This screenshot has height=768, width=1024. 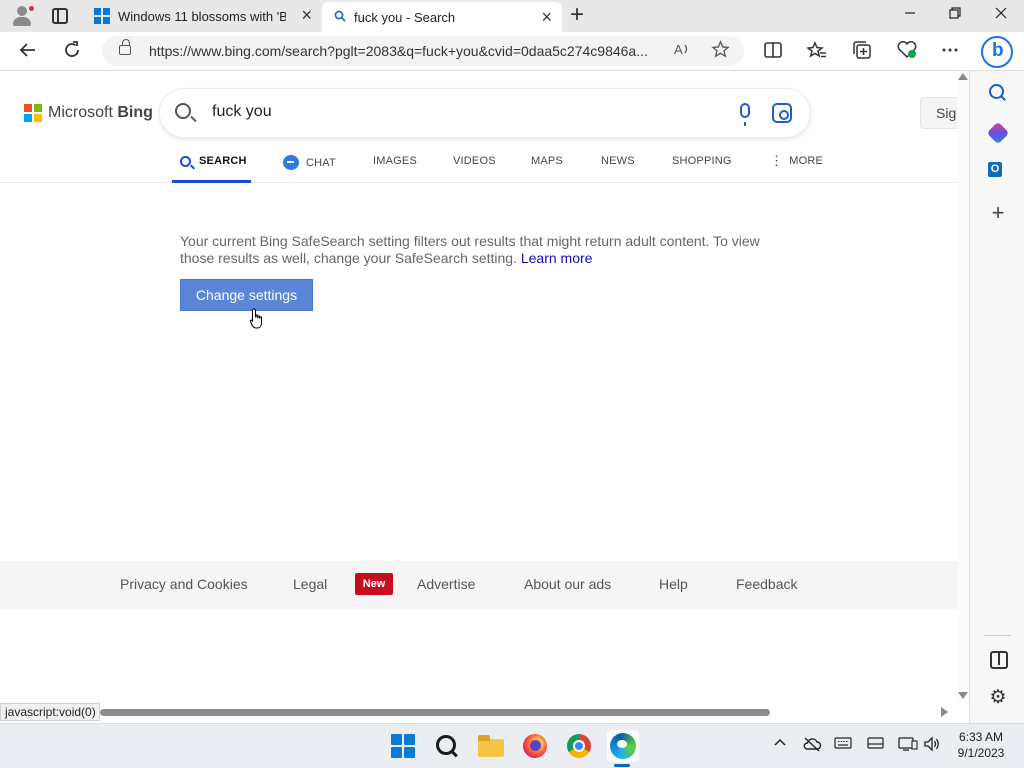 What do you see at coordinates (618, 161) in the screenshot?
I see `tab-news: NEWS` at bounding box center [618, 161].